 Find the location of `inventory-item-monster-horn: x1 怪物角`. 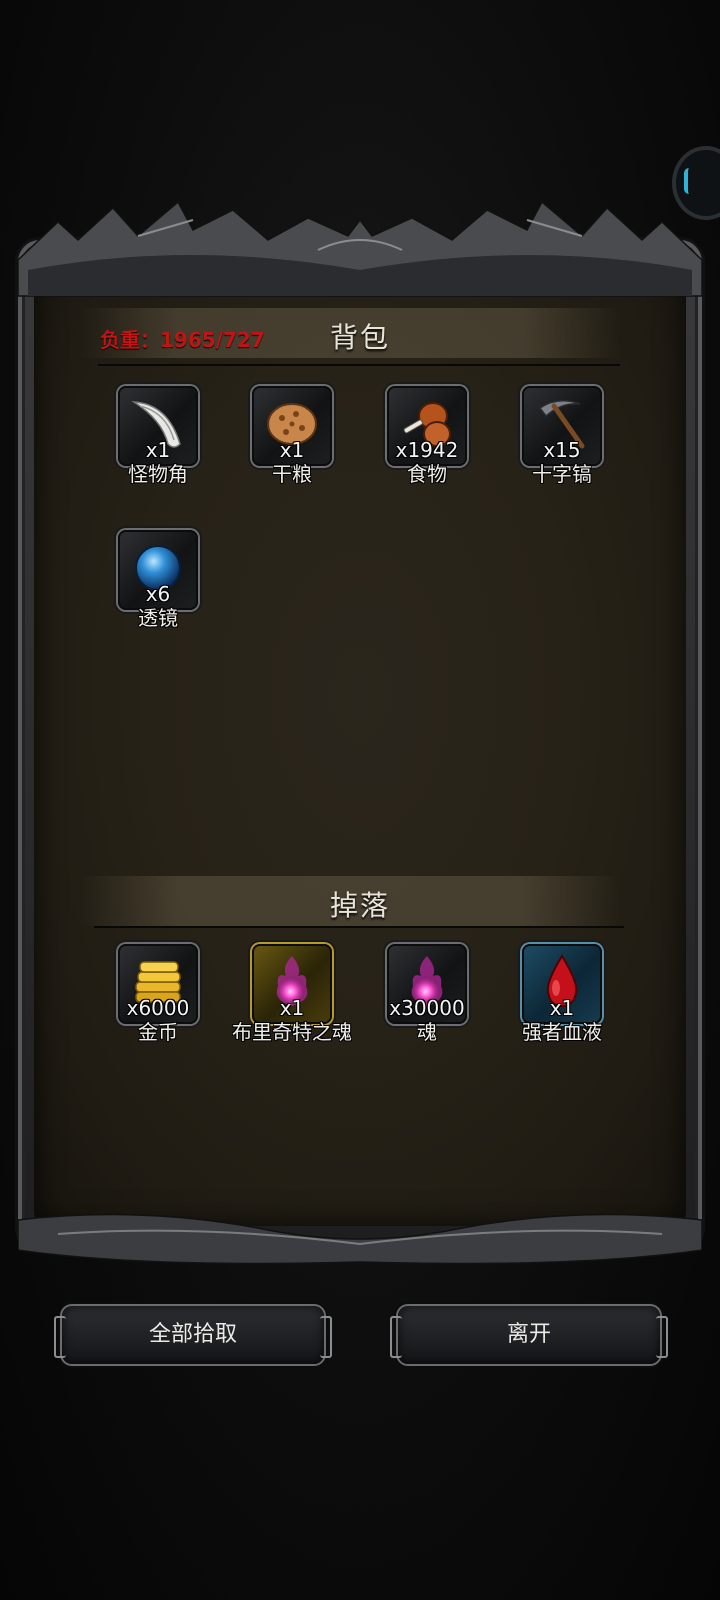

inventory-item-monster-horn: x1 怪物角 is located at coordinates (158, 436).